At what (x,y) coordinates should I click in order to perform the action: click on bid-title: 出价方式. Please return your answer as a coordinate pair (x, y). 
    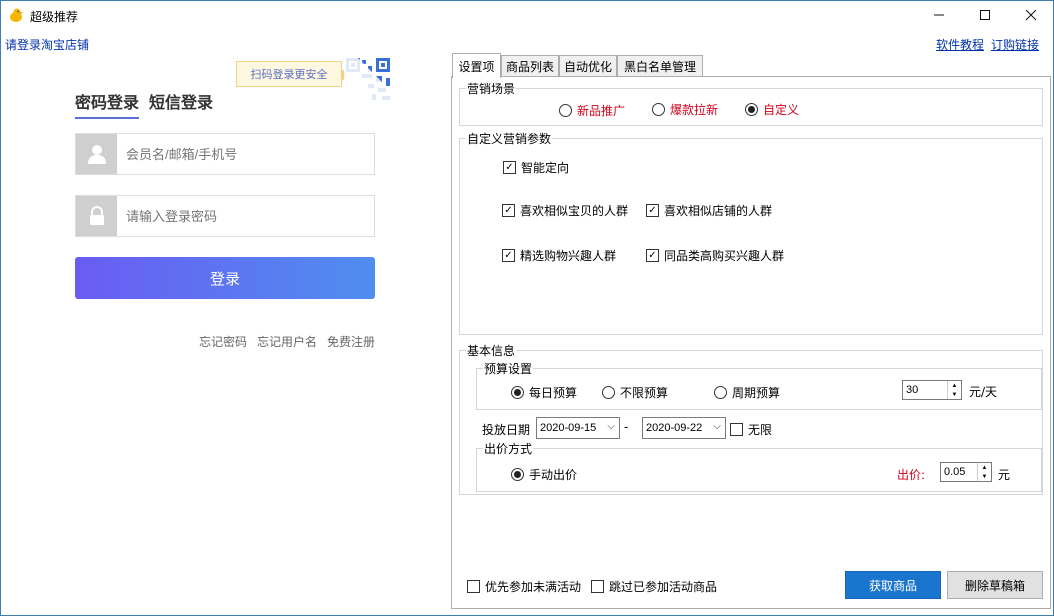
    Looking at the image, I should click on (508, 448).